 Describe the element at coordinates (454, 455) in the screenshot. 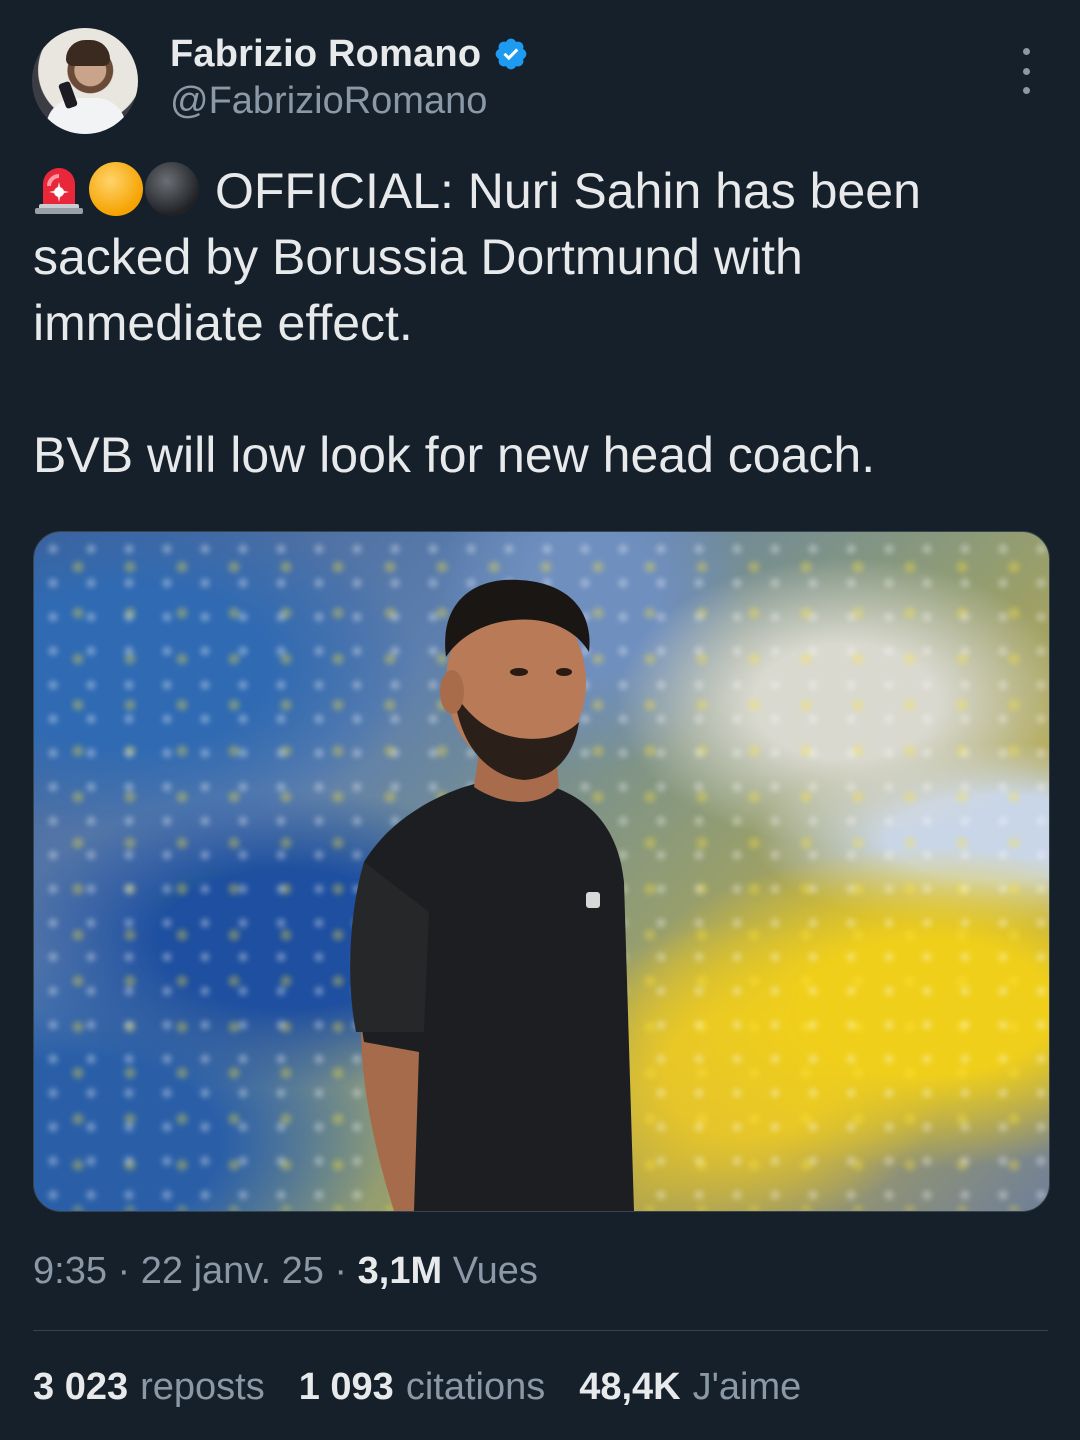

I see `tweet-text-line2: BVB will low look for new head coach.` at that location.